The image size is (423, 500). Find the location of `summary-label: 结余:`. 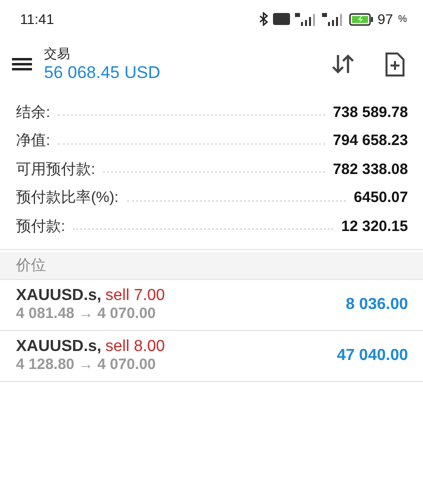

summary-label: 结余: is located at coordinates (33, 112).